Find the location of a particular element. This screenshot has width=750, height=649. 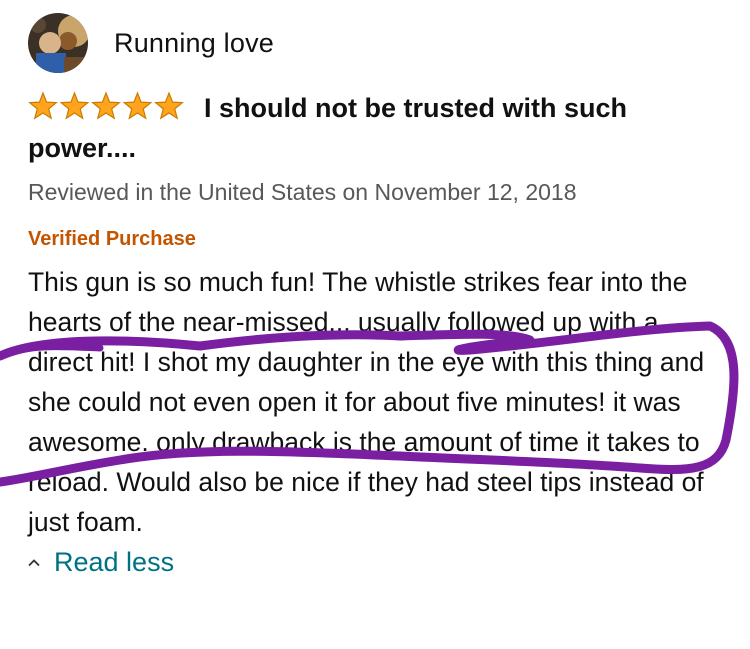

chevron-up-icon is located at coordinates (34, 562).